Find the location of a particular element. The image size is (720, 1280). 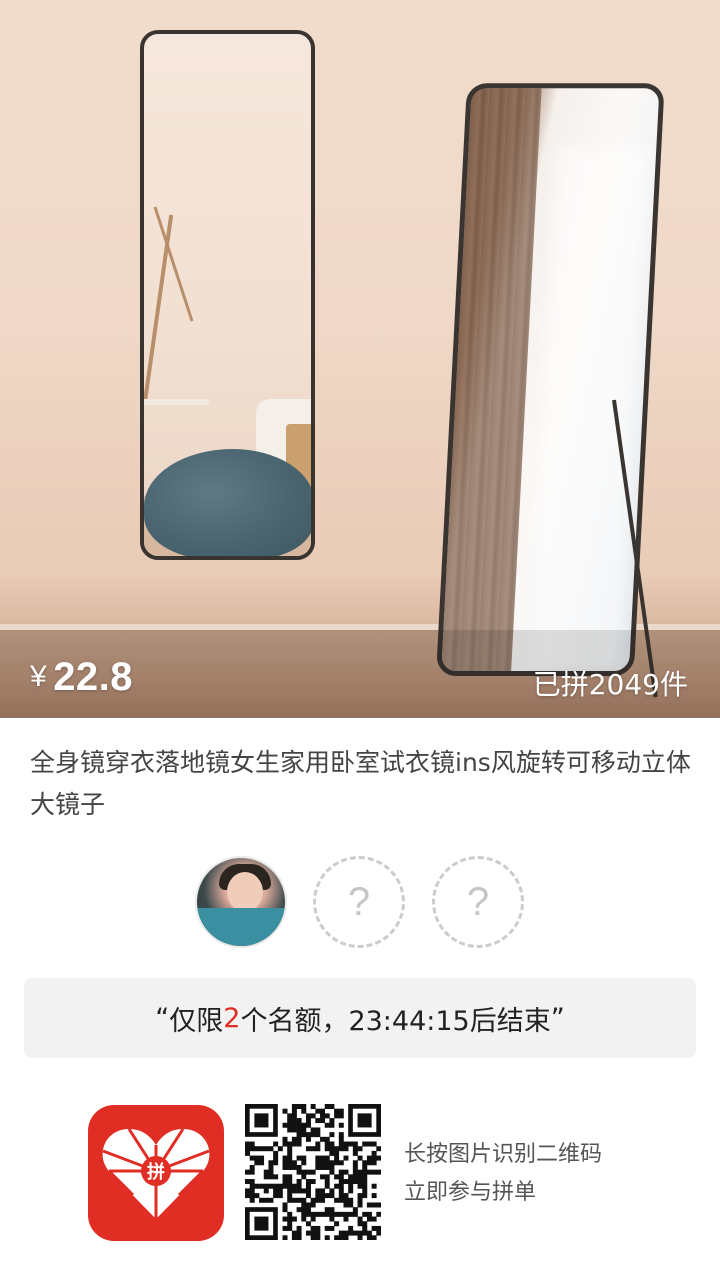

qr-code is located at coordinates (313, 1172).